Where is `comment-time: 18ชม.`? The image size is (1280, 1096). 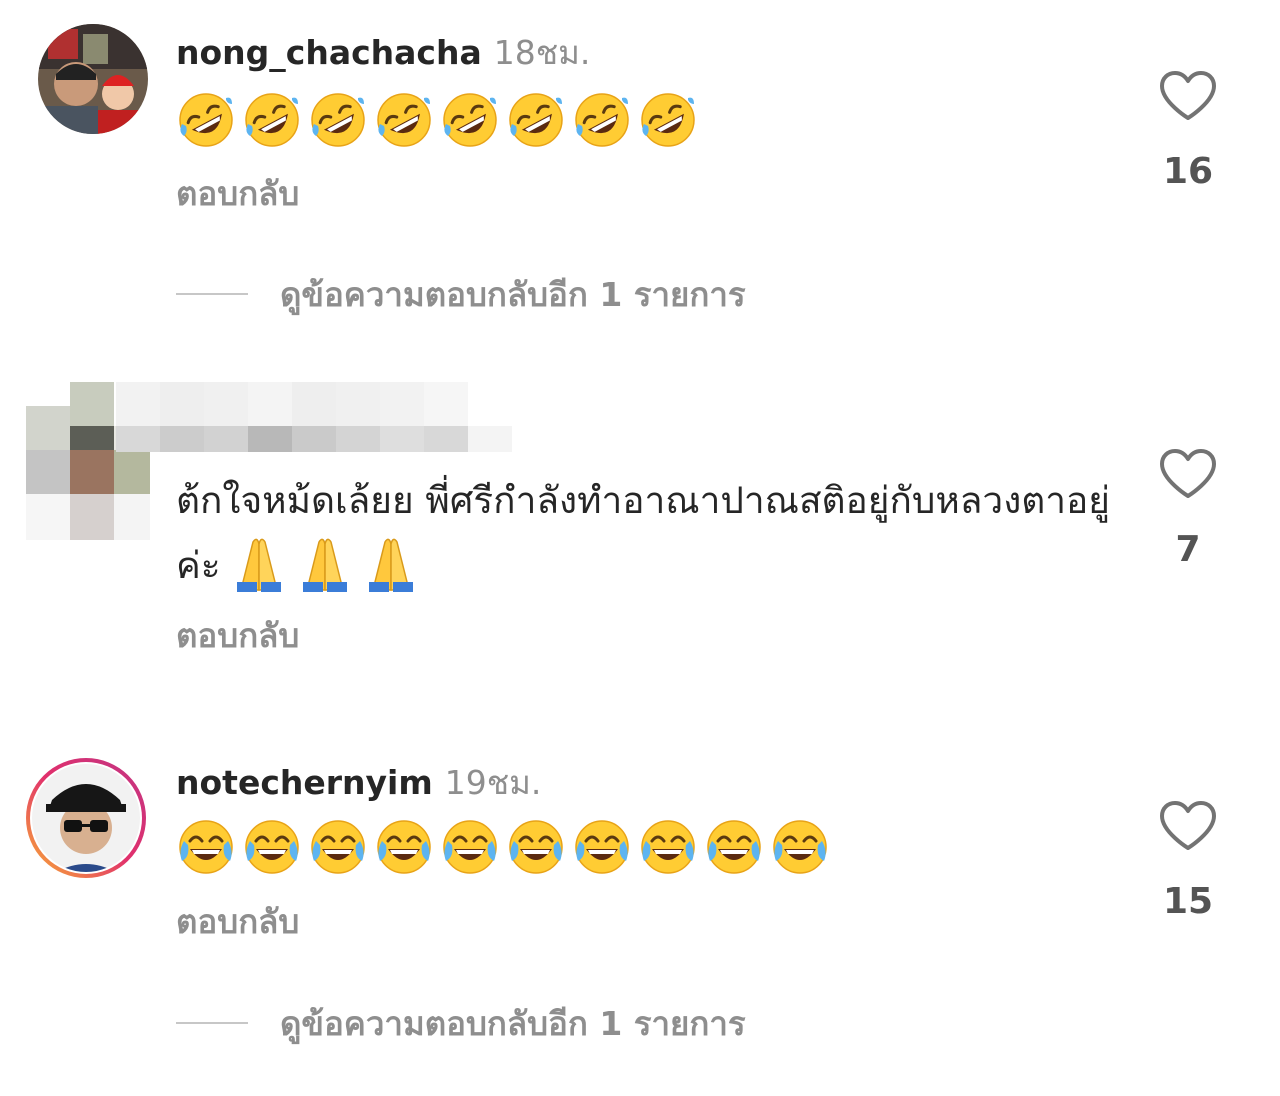
comment-time: 18ชม. is located at coordinates (542, 52).